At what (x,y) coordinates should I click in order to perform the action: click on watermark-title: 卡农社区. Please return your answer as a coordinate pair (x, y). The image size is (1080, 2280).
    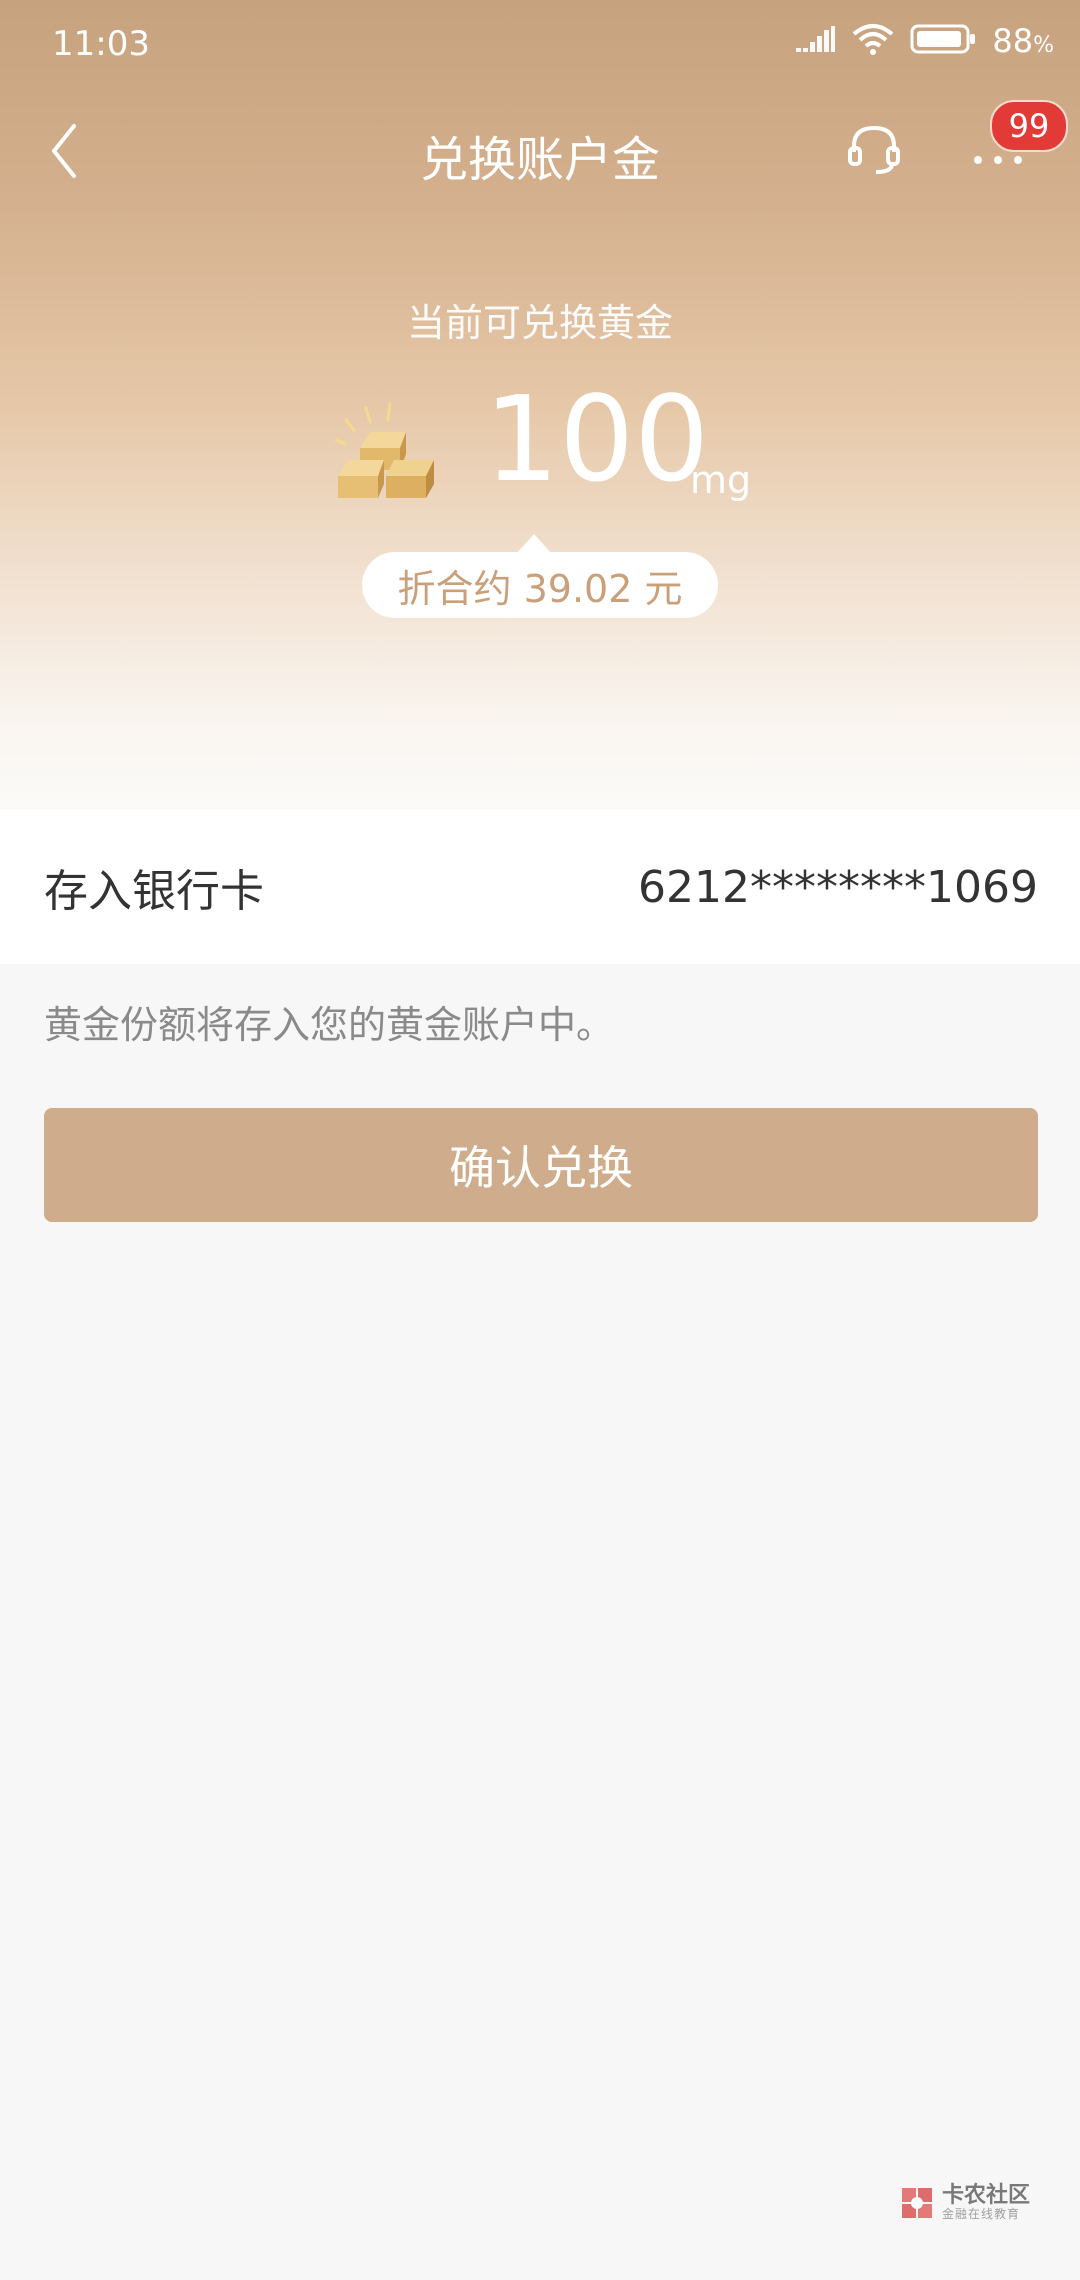
    Looking at the image, I should click on (986, 2195).